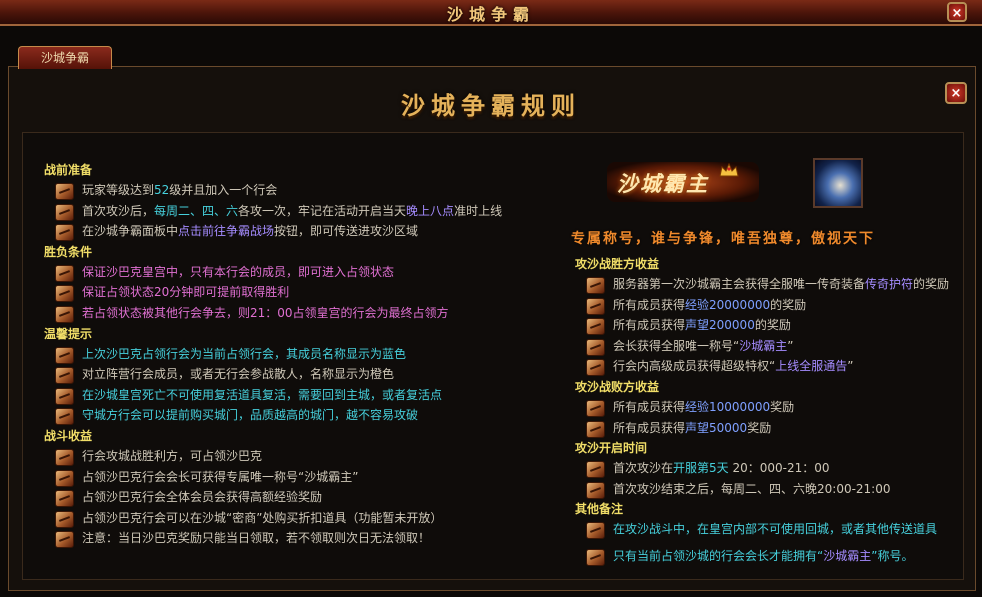 This screenshot has height=597, width=982. Describe the element at coordinates (226, 231) in the screenshot. I see `rule-text: 点击前往争霸战场` at that location.